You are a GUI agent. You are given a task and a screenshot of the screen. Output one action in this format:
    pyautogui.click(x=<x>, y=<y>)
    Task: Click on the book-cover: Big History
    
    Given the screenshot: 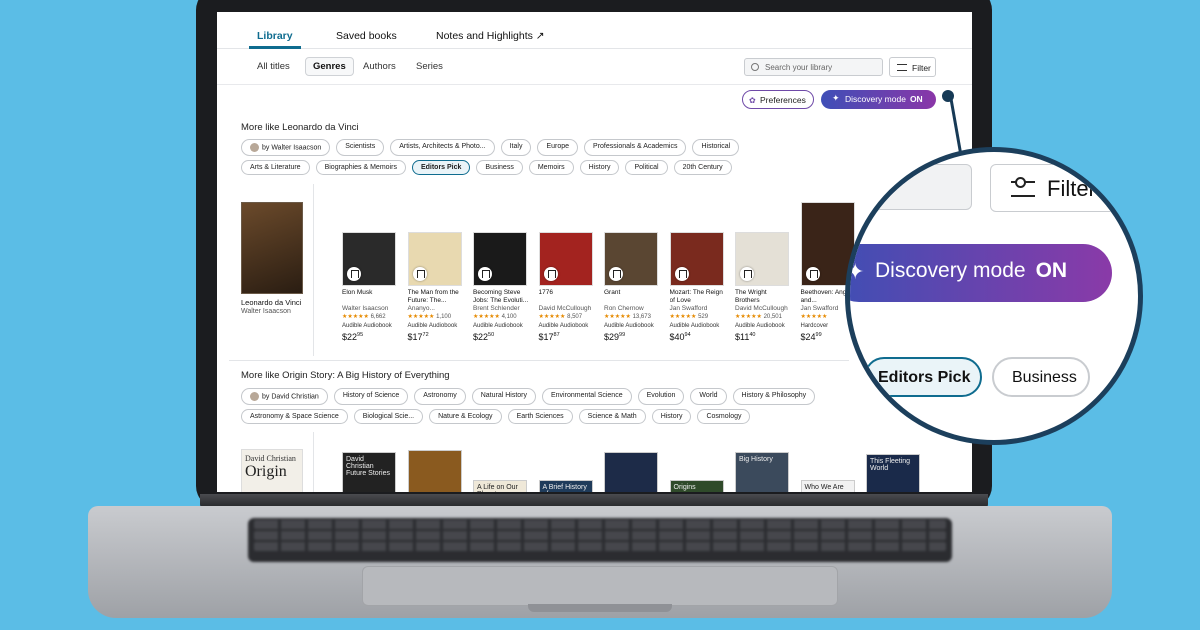 What is the action you would take?
    pyautogui.click(x=762, y=472)
    